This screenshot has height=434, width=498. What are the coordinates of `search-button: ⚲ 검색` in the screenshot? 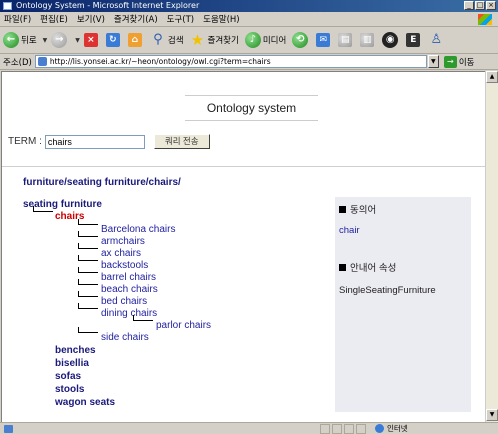 It's located at (167, 40).